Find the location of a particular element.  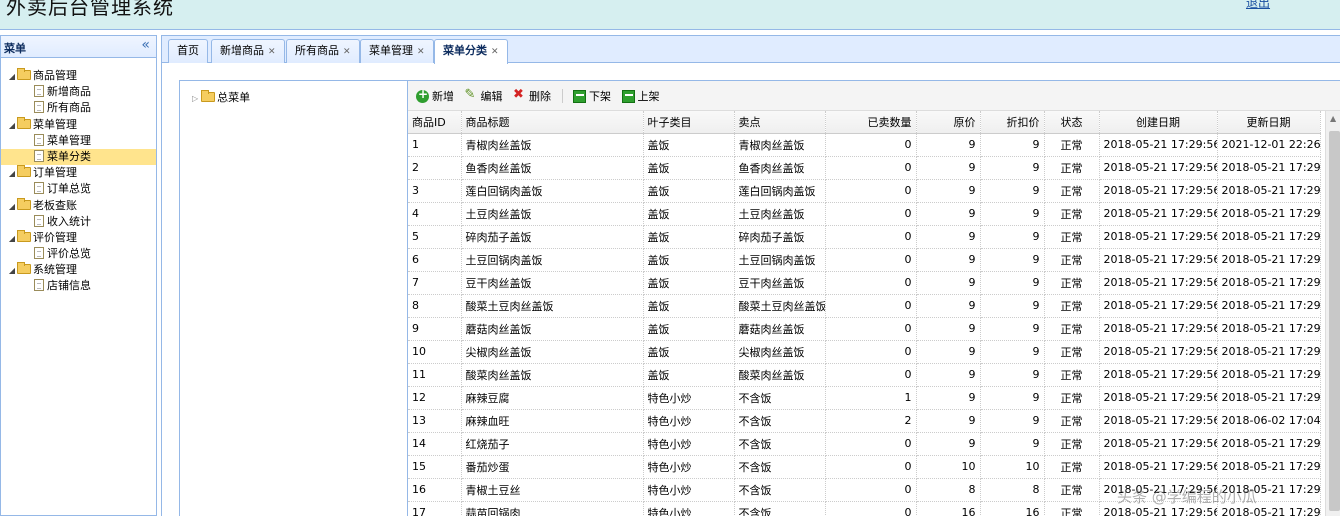

table-cell: 2018-05-21 17:29:56 is located at coordinates (1158, 283).